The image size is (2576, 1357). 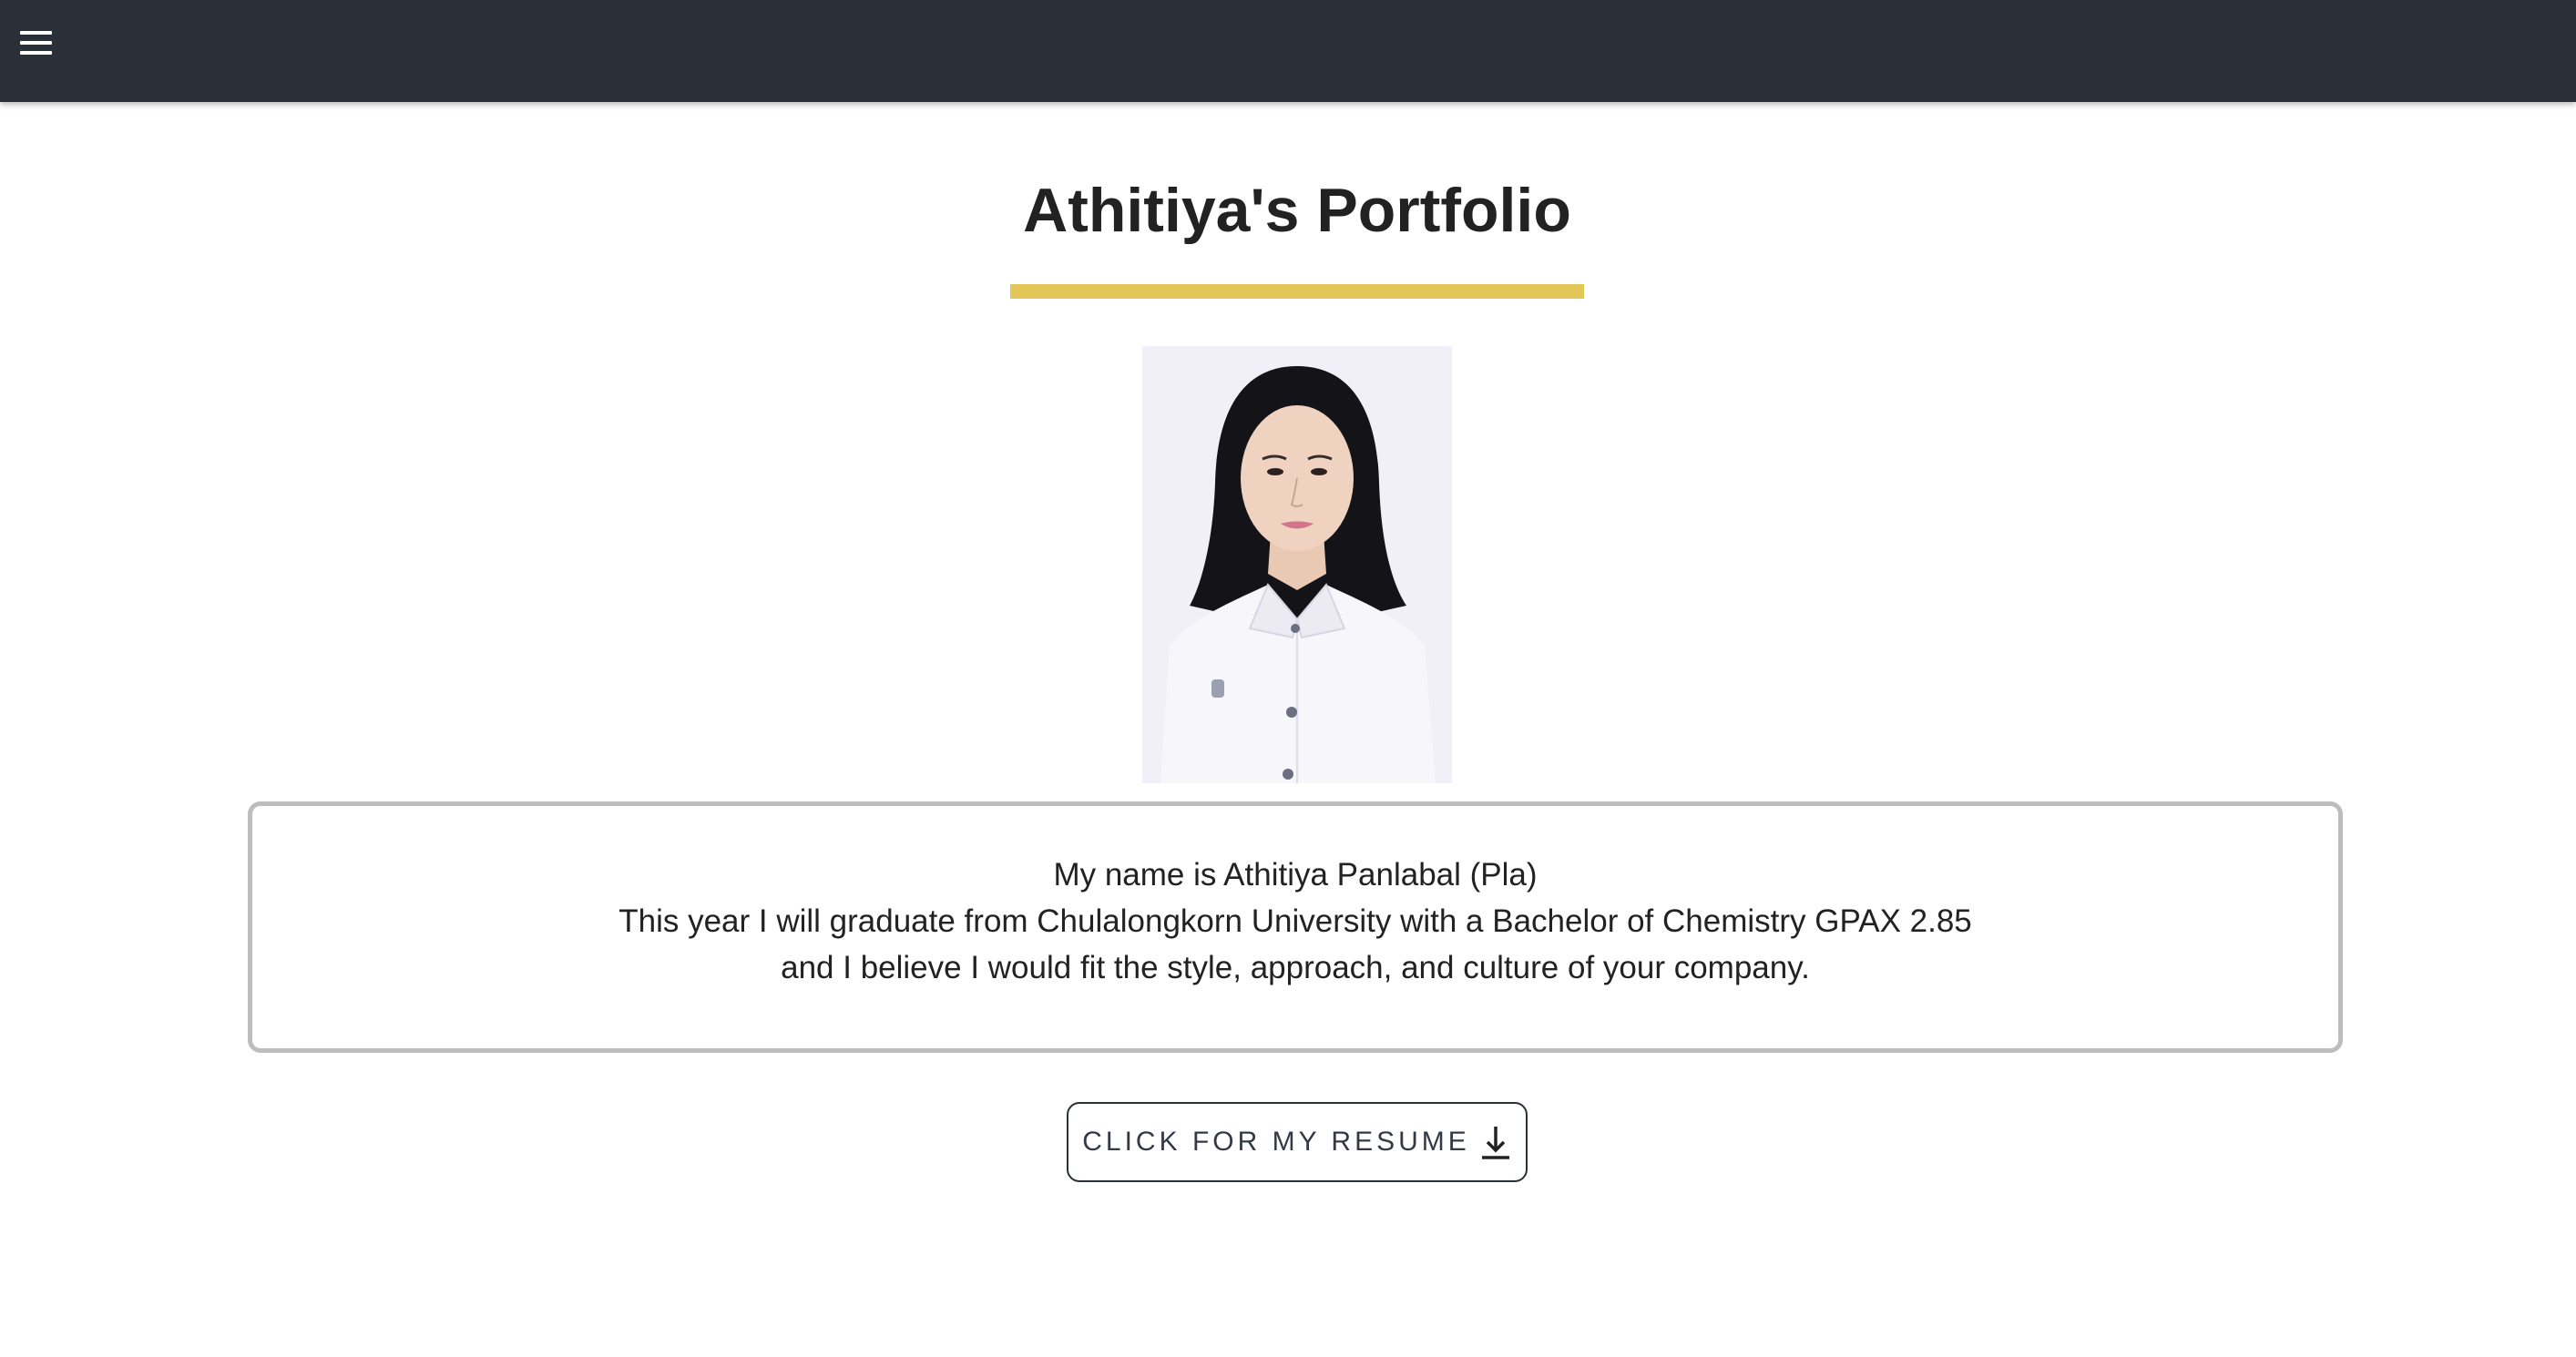 What do you see at coordinates (1495, 1142) in the screenshot?
I see `download-icon` at bounding box center [1495, 1142].